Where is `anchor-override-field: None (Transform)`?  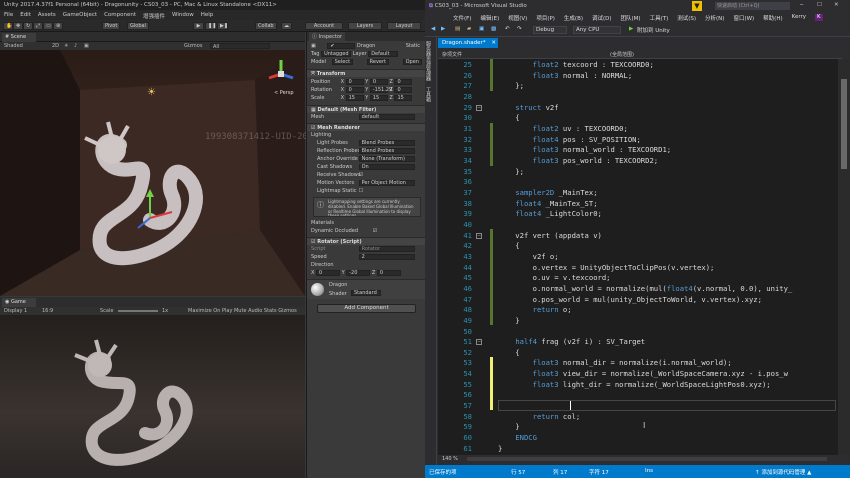
anchor-override-field: None (Transform) is located at coordinates (386, 159).